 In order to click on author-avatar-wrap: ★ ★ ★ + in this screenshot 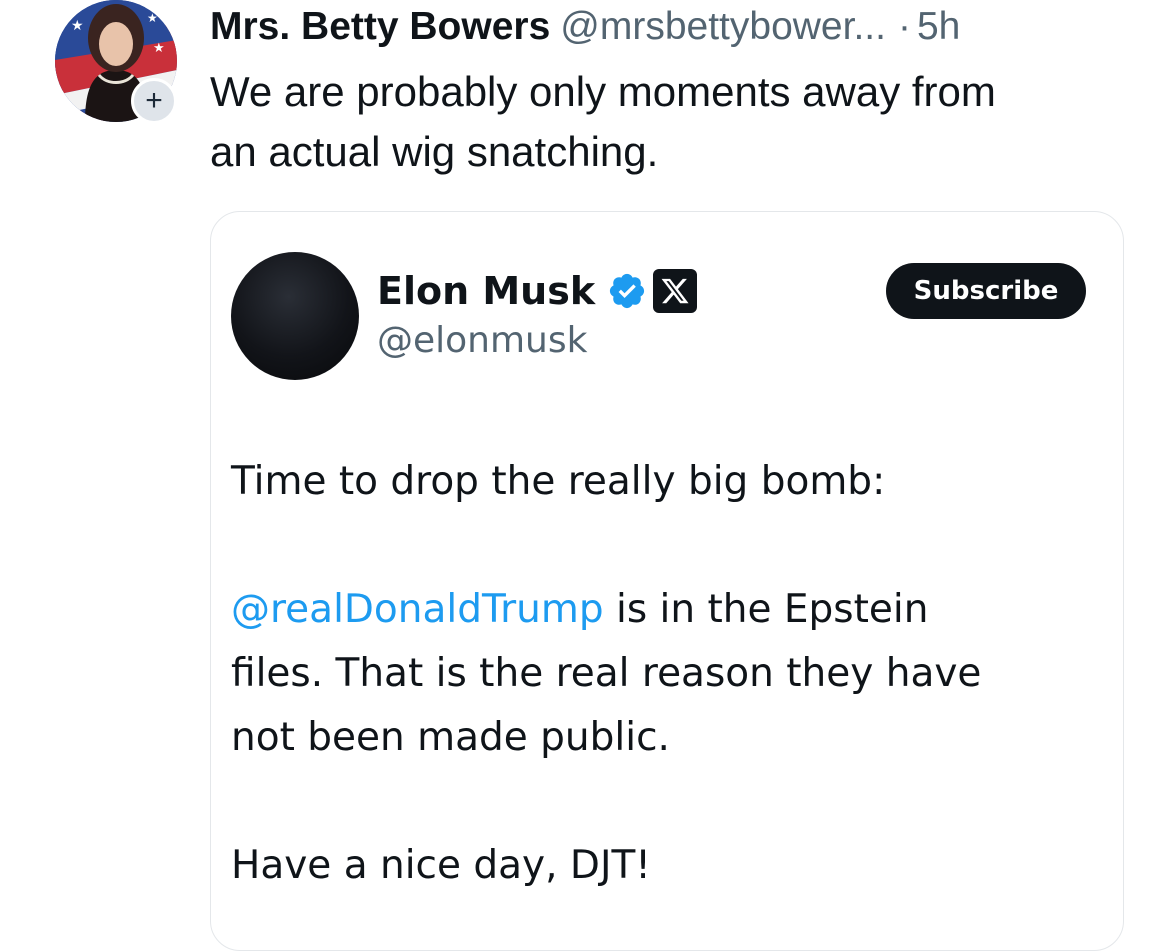, I will do `click(117, 62)`.